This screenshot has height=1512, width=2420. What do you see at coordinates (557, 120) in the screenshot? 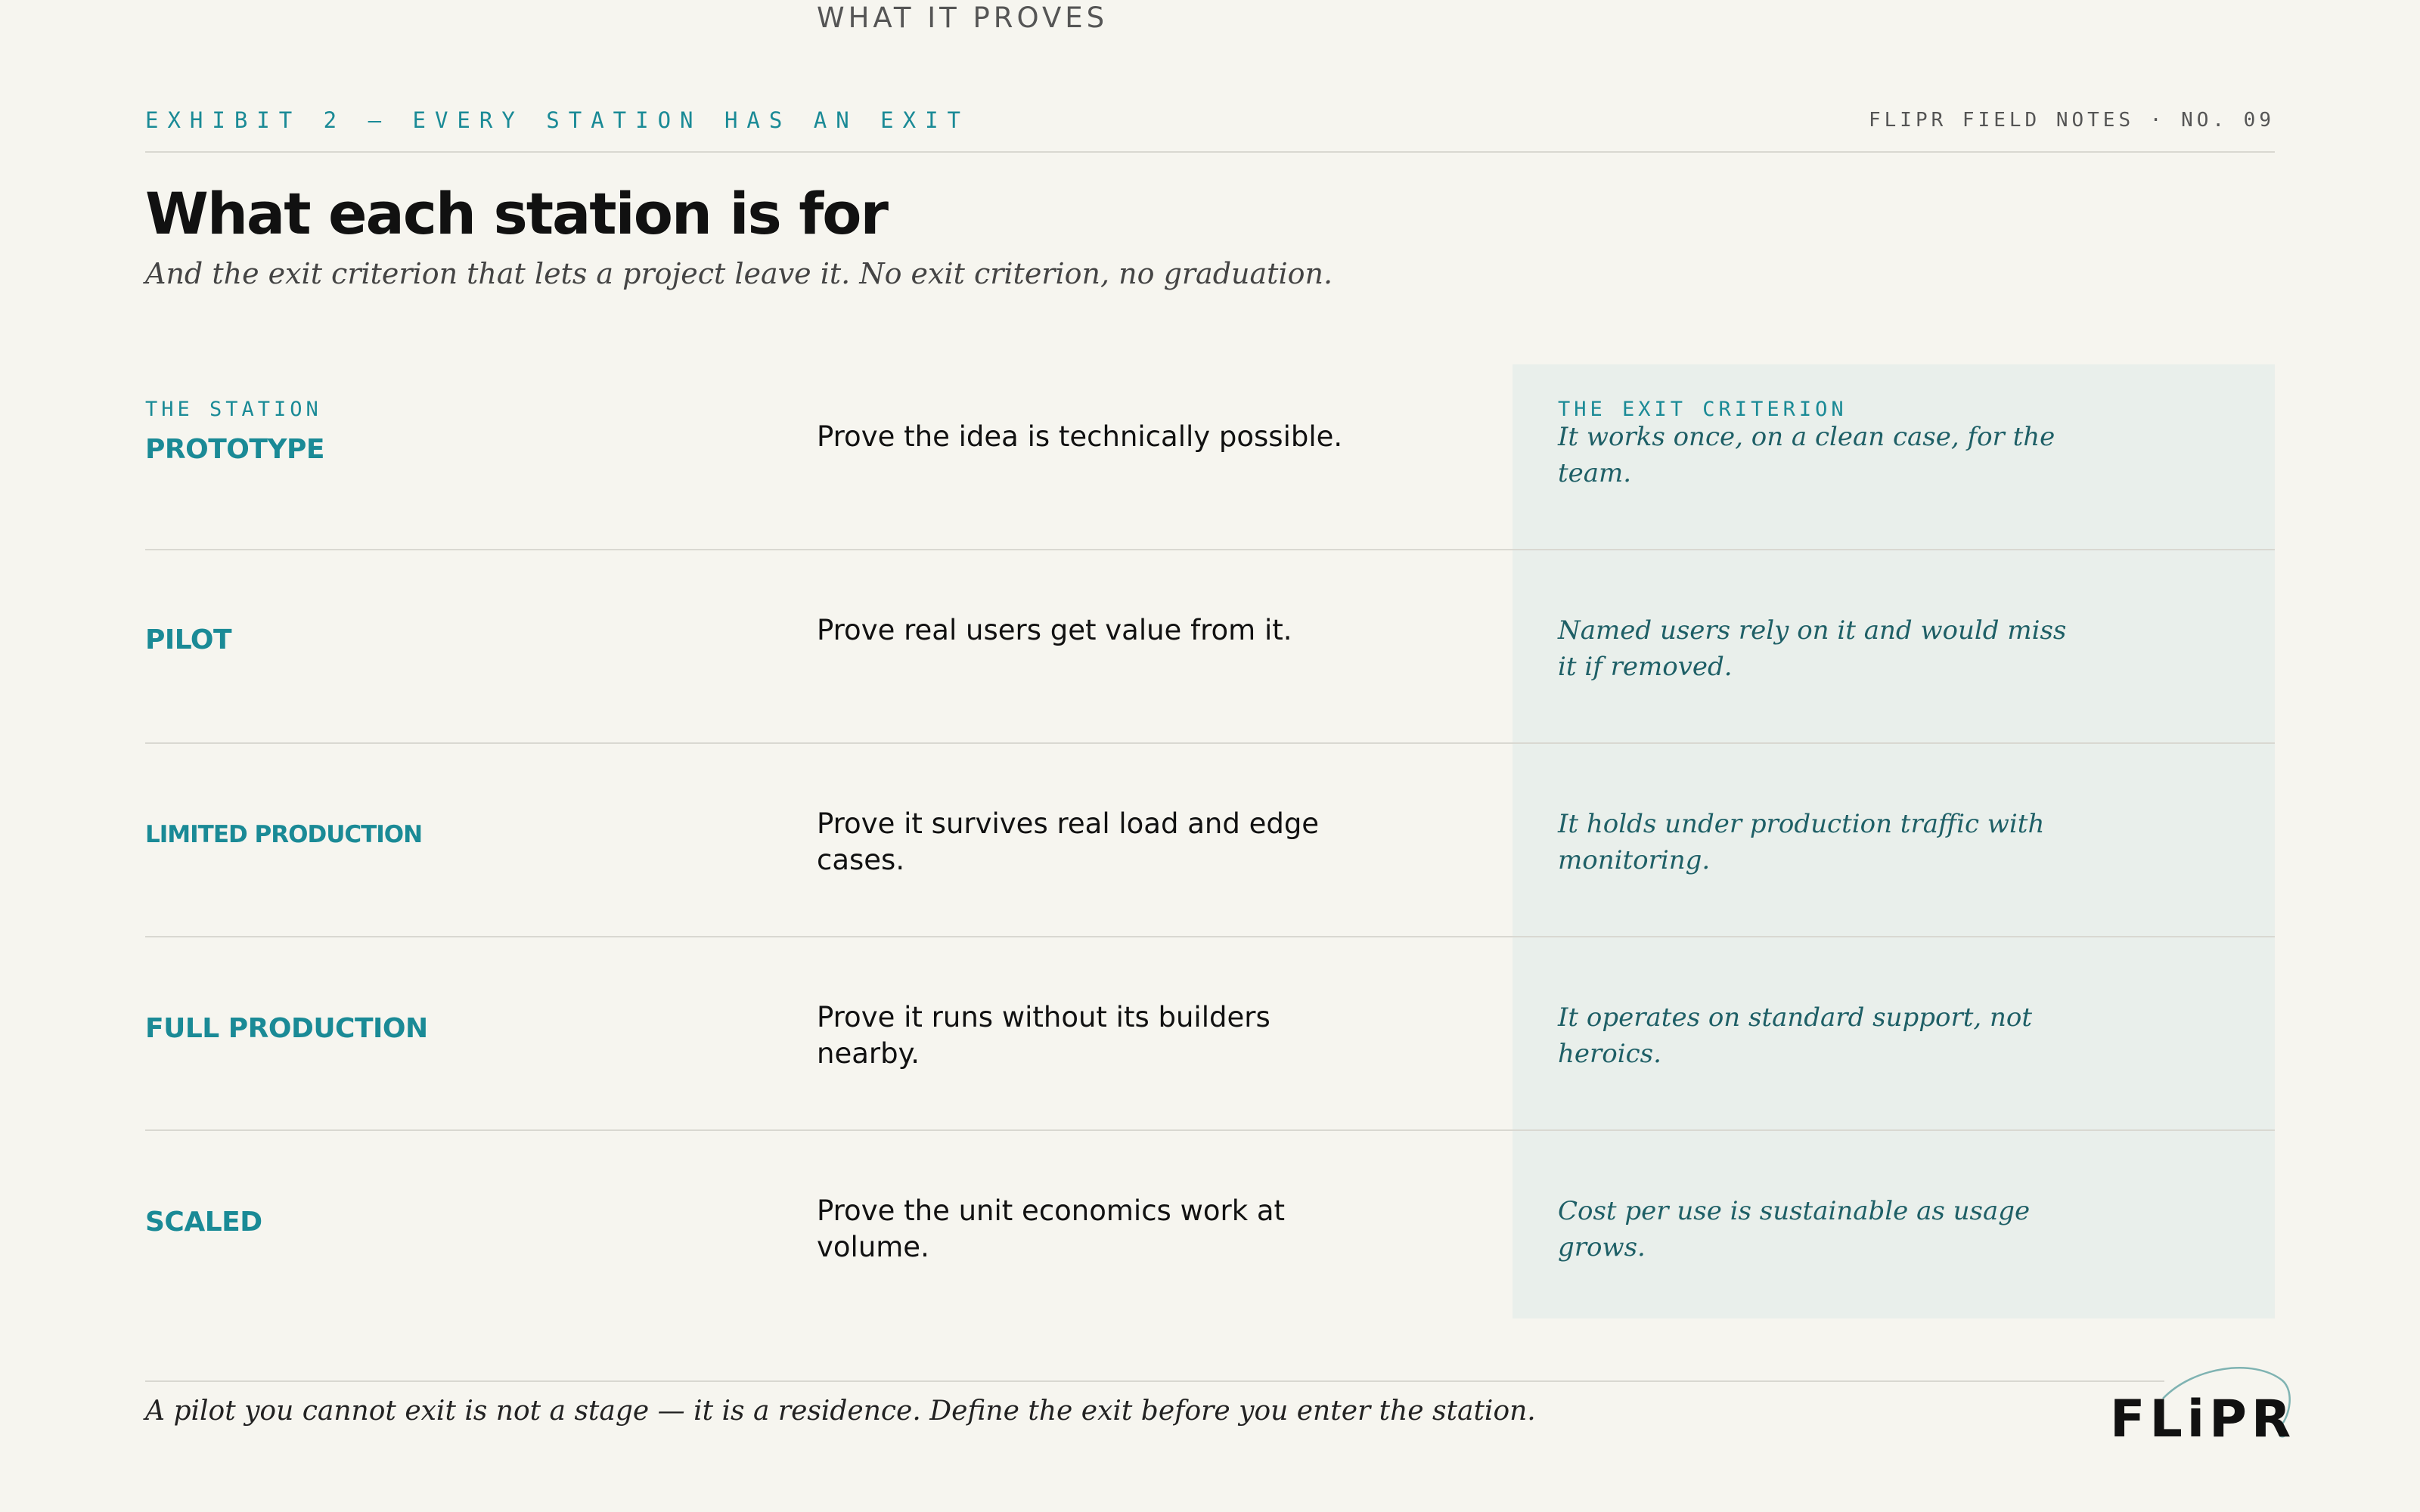
I see `exhibit-kicker: EXHIBIT 2 — EVERY STATION HAS AN EXIT` at bounding box center [557, 120].